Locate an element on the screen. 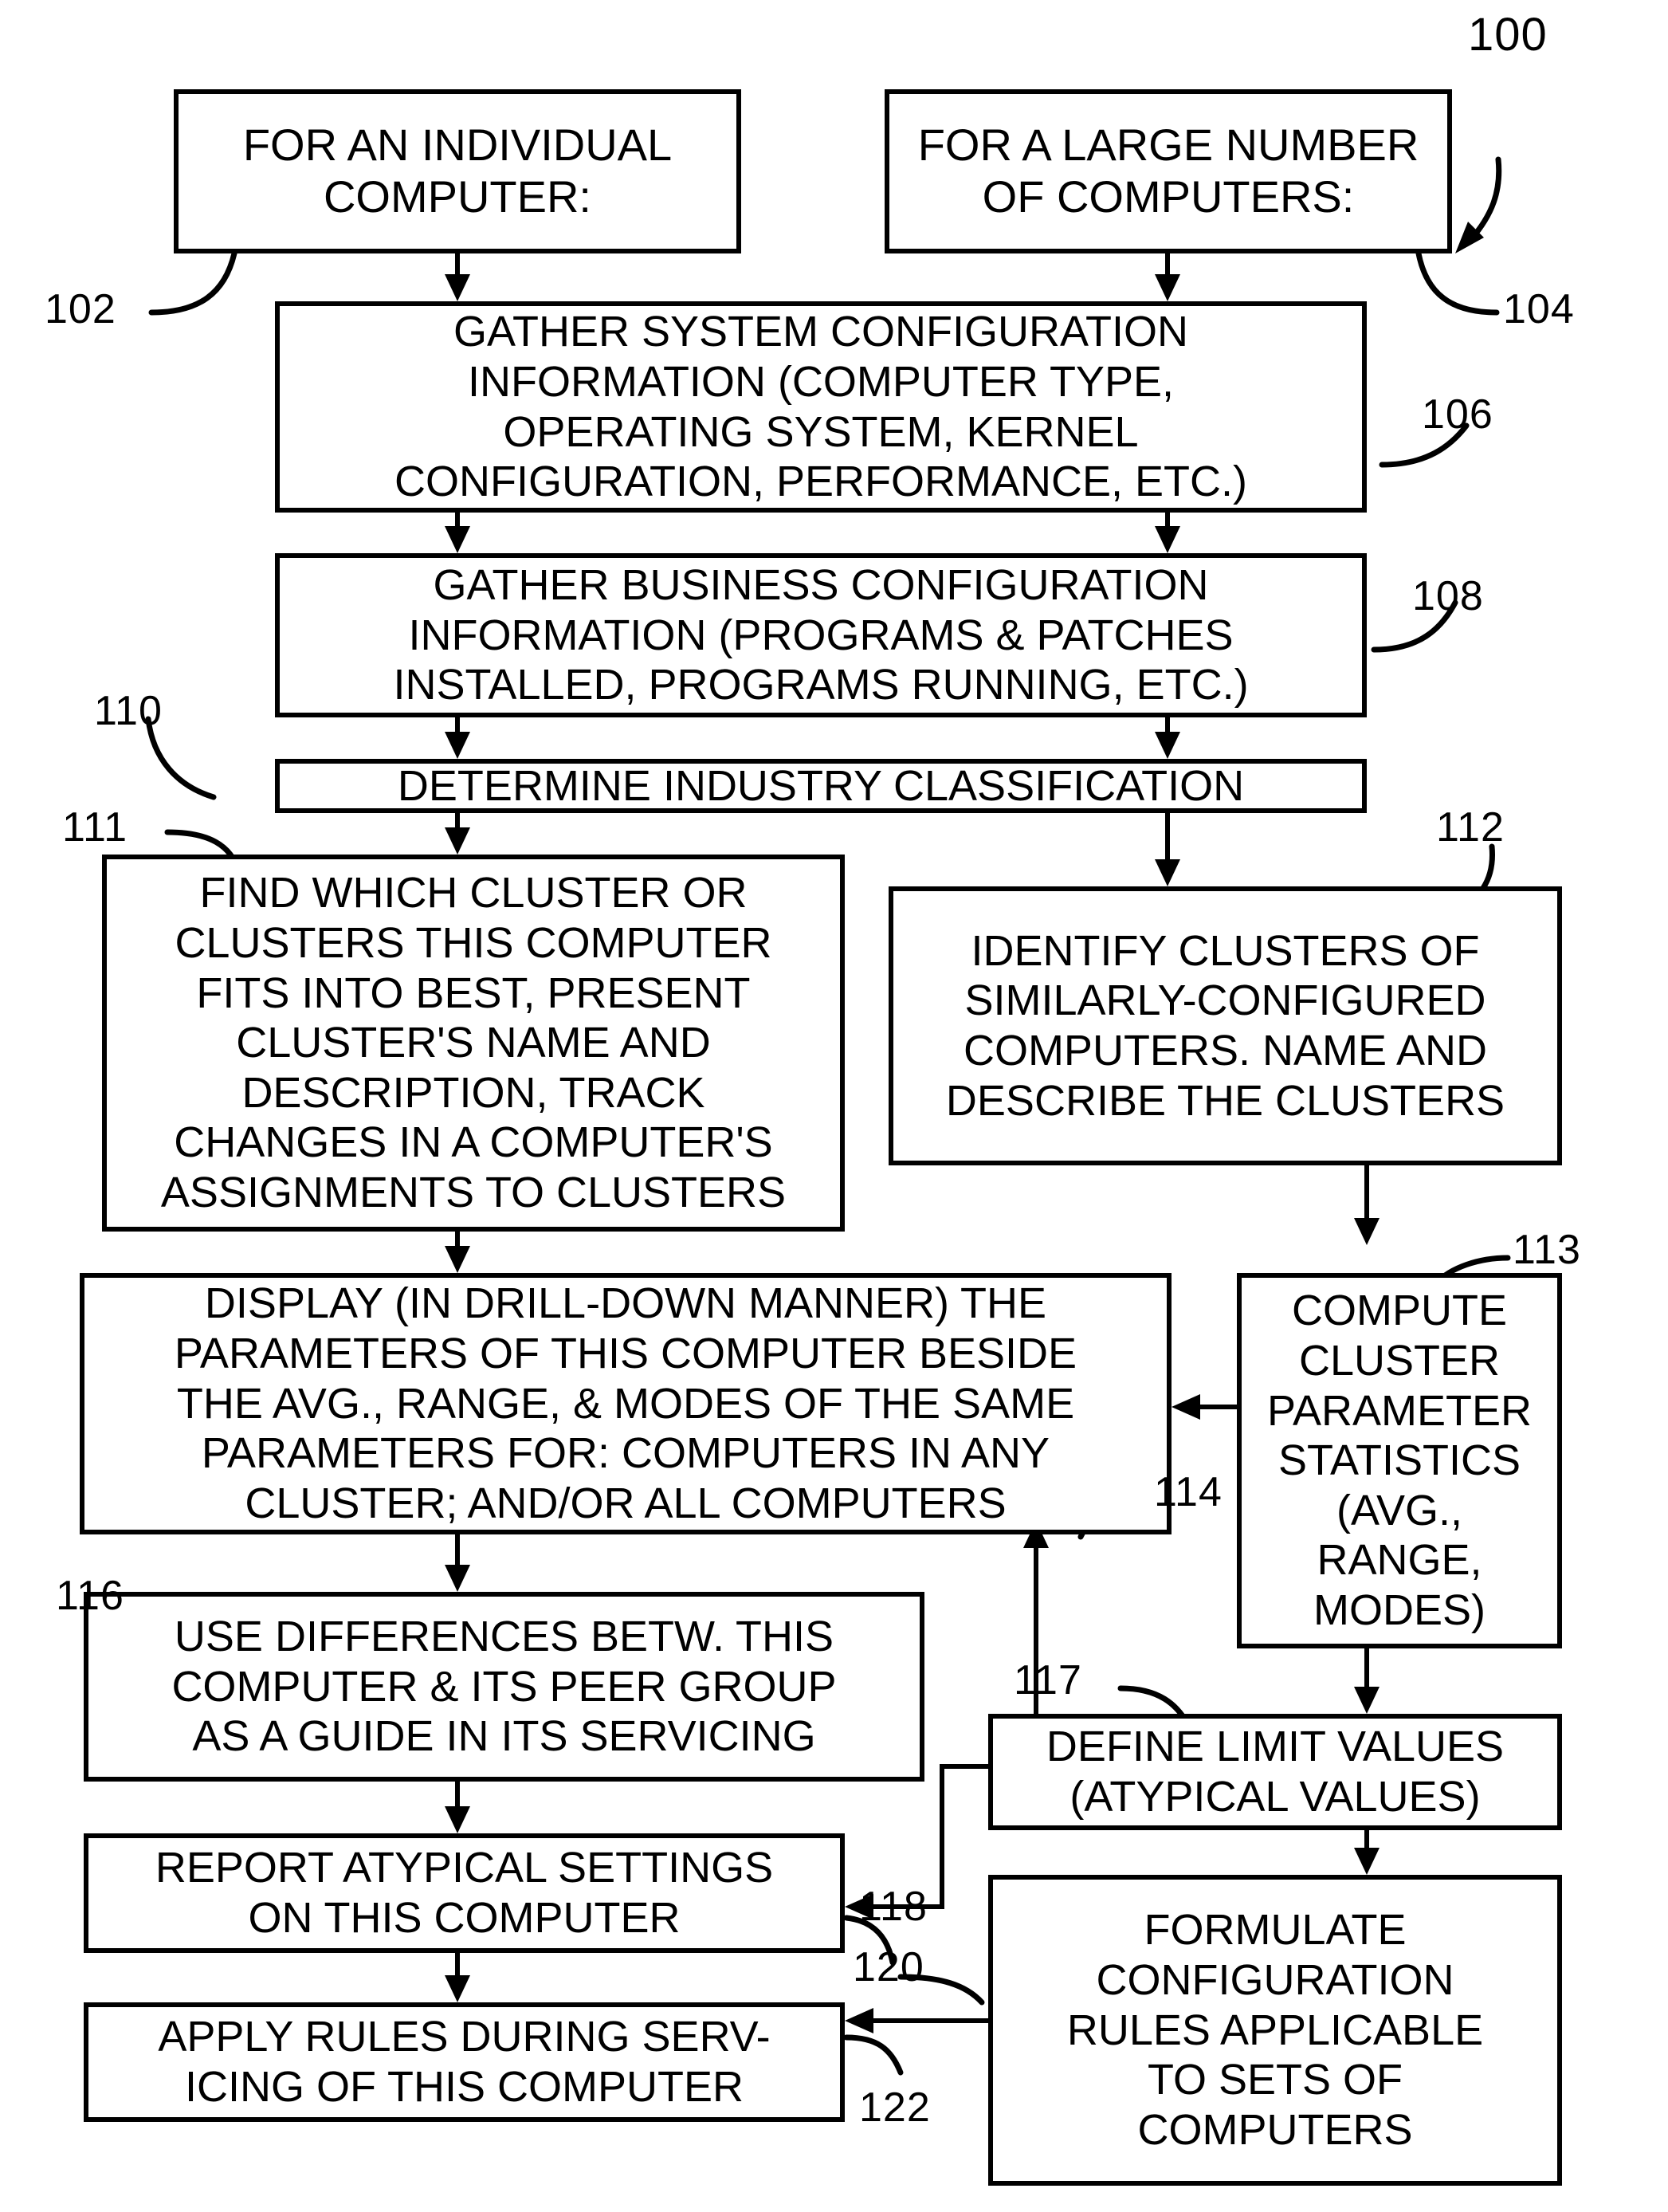 The width and height of the screenshot is (1668, 2212). process-box-110: DETERMINE INDUSTRY CLASSIFICATION is located at coordinates (821, 786).